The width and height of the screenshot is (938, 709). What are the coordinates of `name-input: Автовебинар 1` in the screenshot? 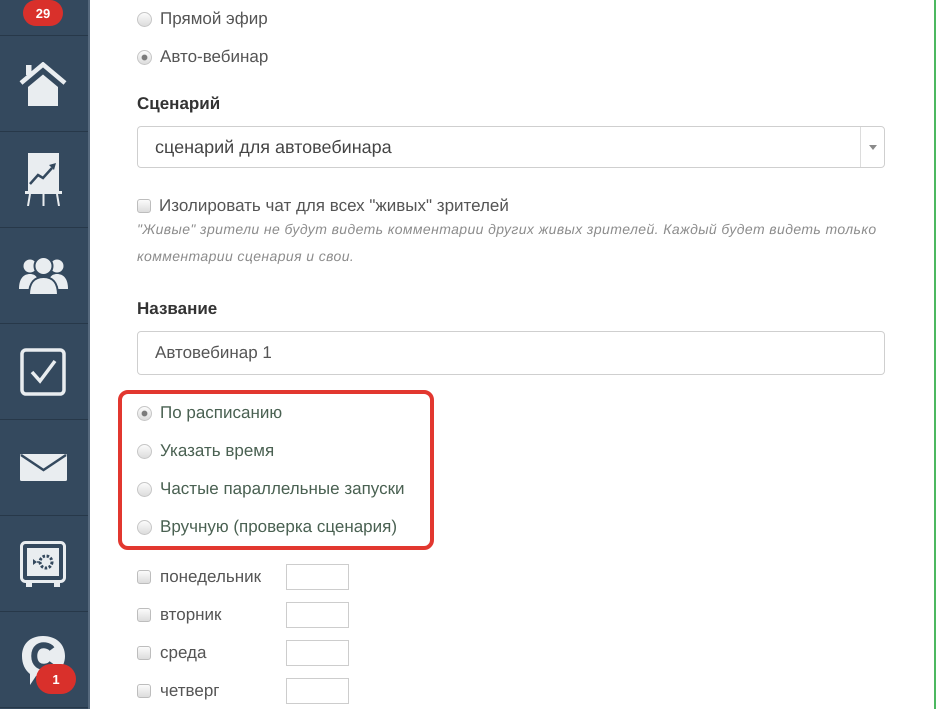 It's located at (511, 353).